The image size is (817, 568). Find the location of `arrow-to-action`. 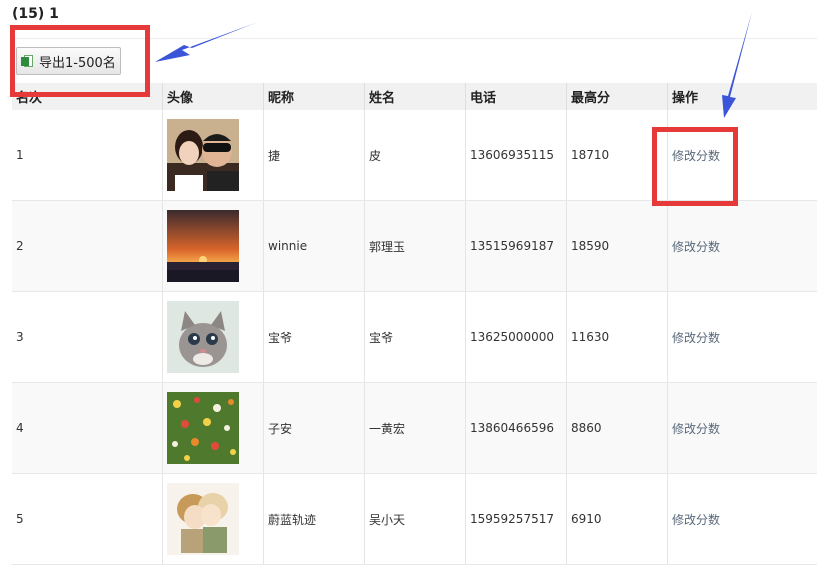

arrow-to-action is located at coordinates (737, 65).